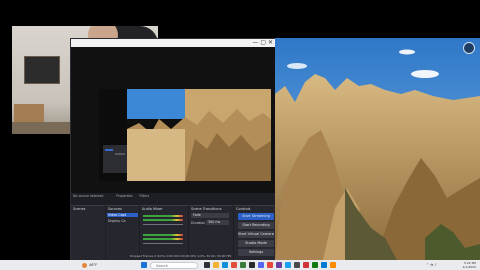 This screenshot has height=270, width=480. Describe the element at coordinates (214, 222) in the screenshot. I see `duration-value: 300 ms` at that location.